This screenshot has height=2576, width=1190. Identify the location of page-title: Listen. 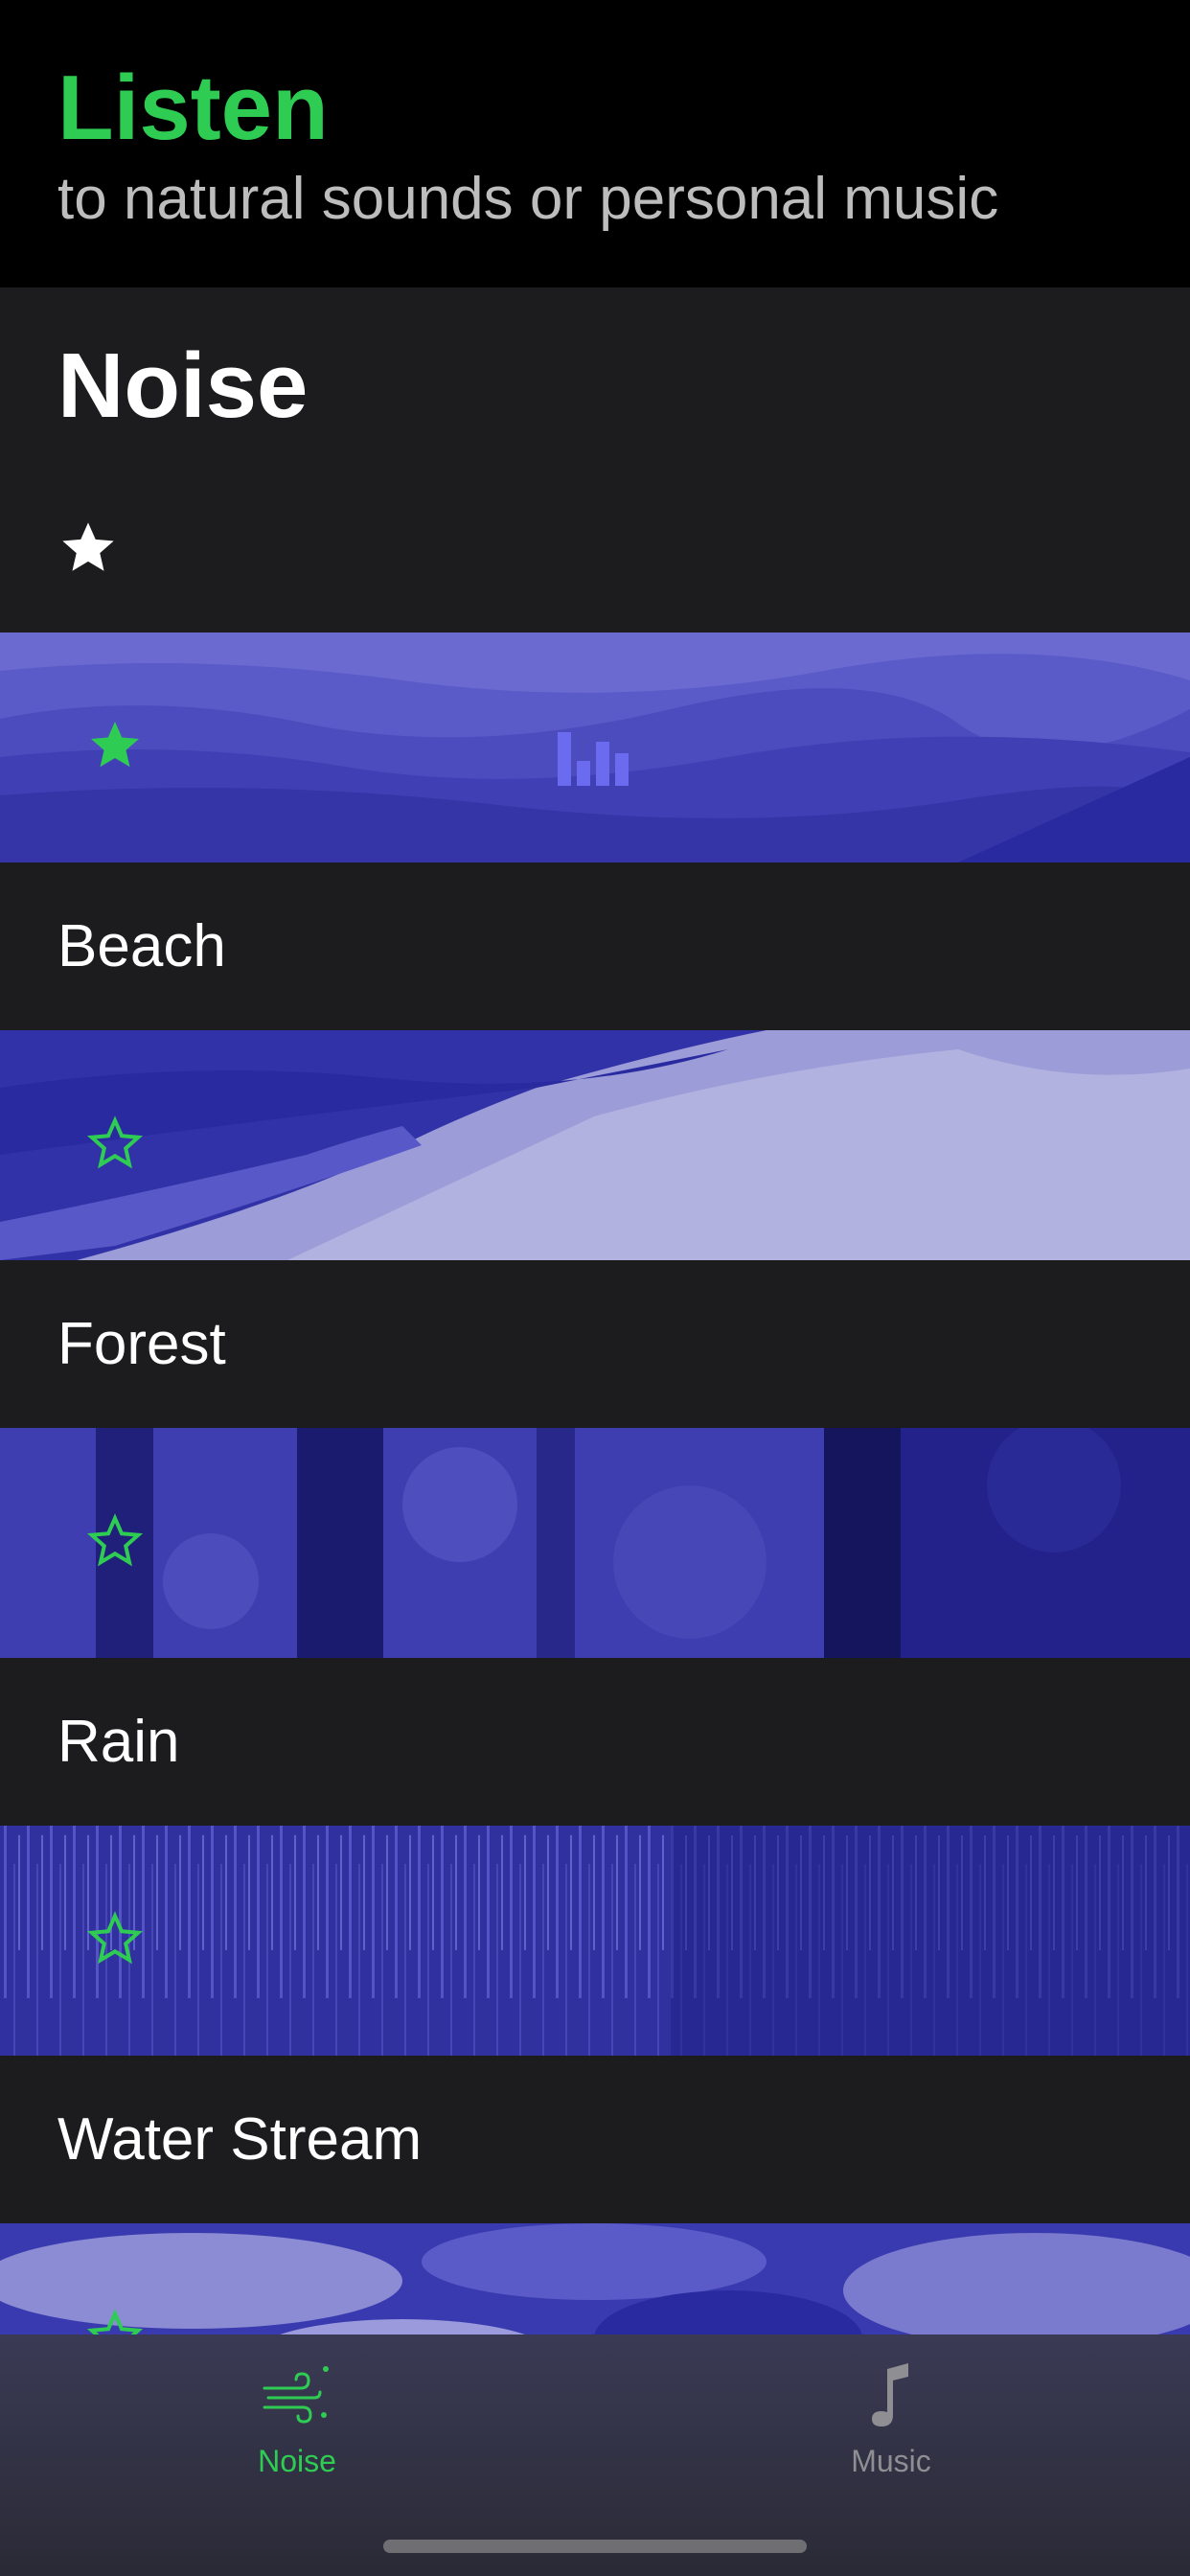
(193, 108).